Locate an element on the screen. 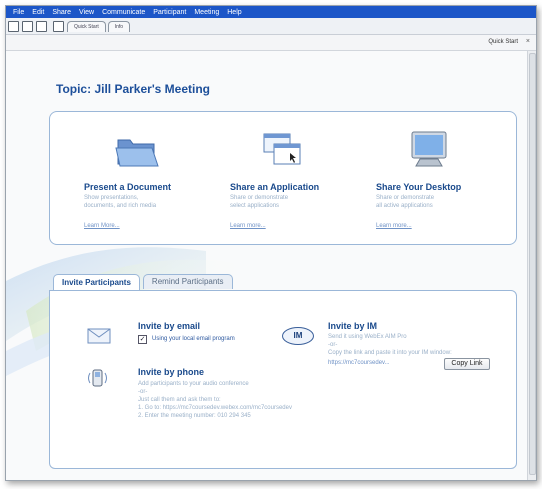 The width and height of the screenshot is (542, 489). tab-remind-participants: Remind Participants is located at coordinates (187, 281).